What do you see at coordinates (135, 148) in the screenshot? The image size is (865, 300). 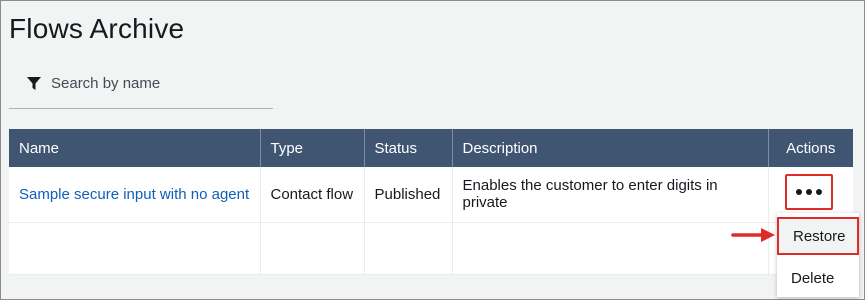 I see `column-header-name: Name` at bounding box center [135, 148].